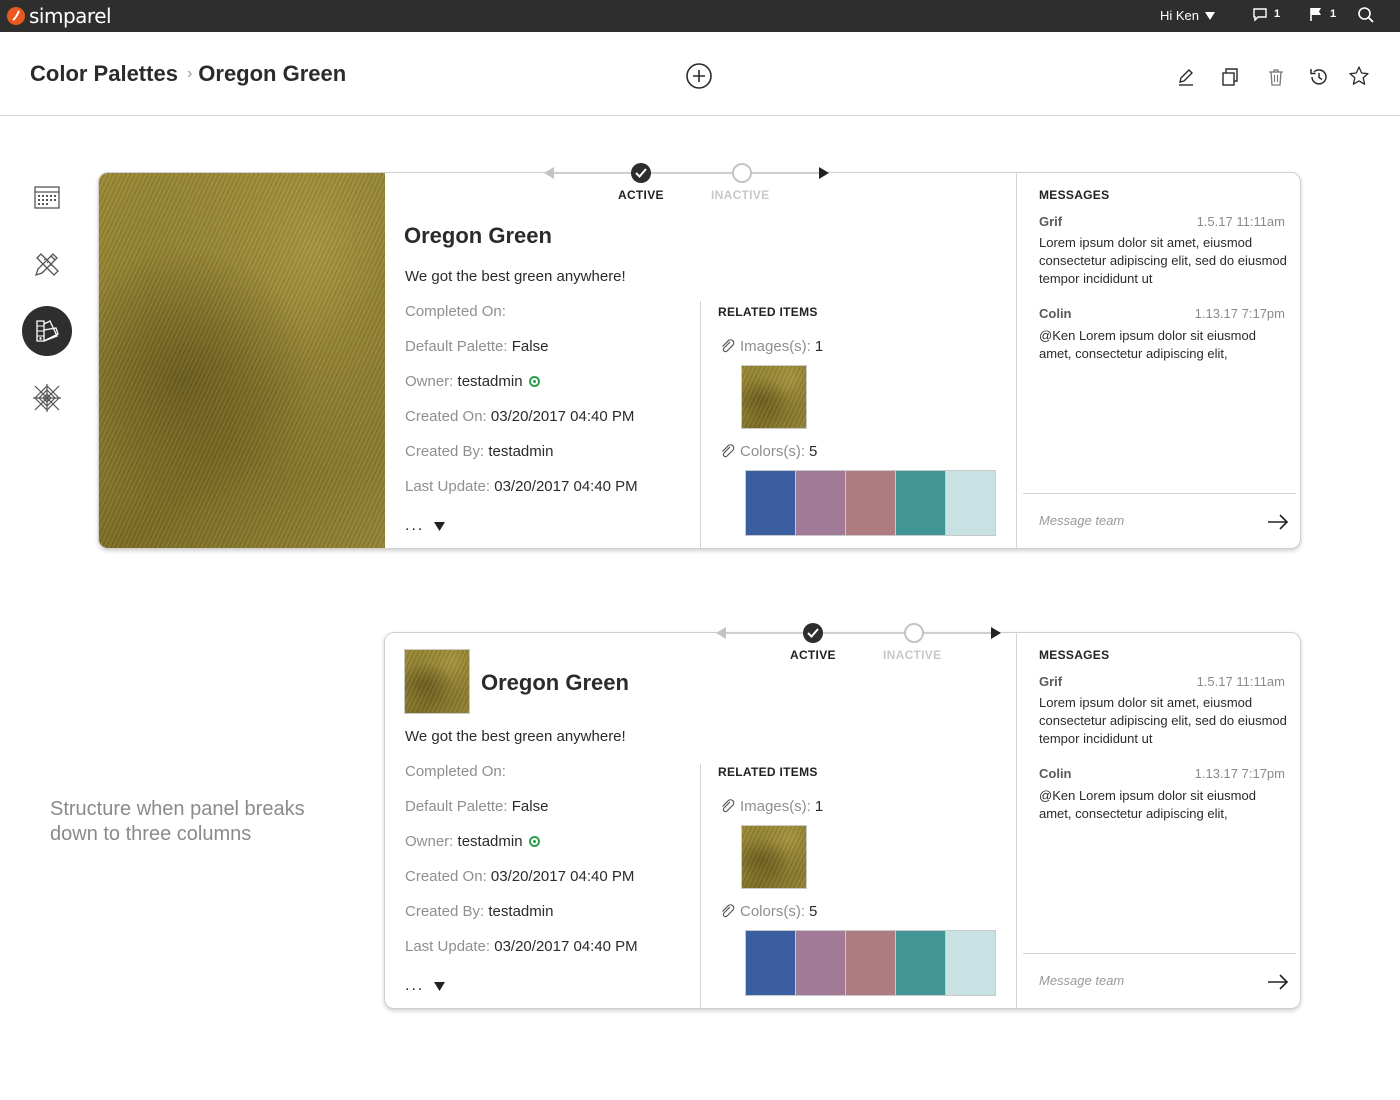 Image resolution: width=1400 pixels, height=1100 pixels. Describe the element at coordinates (1277, 14) in the screenshot. I see `comments-count: 1` at that location.